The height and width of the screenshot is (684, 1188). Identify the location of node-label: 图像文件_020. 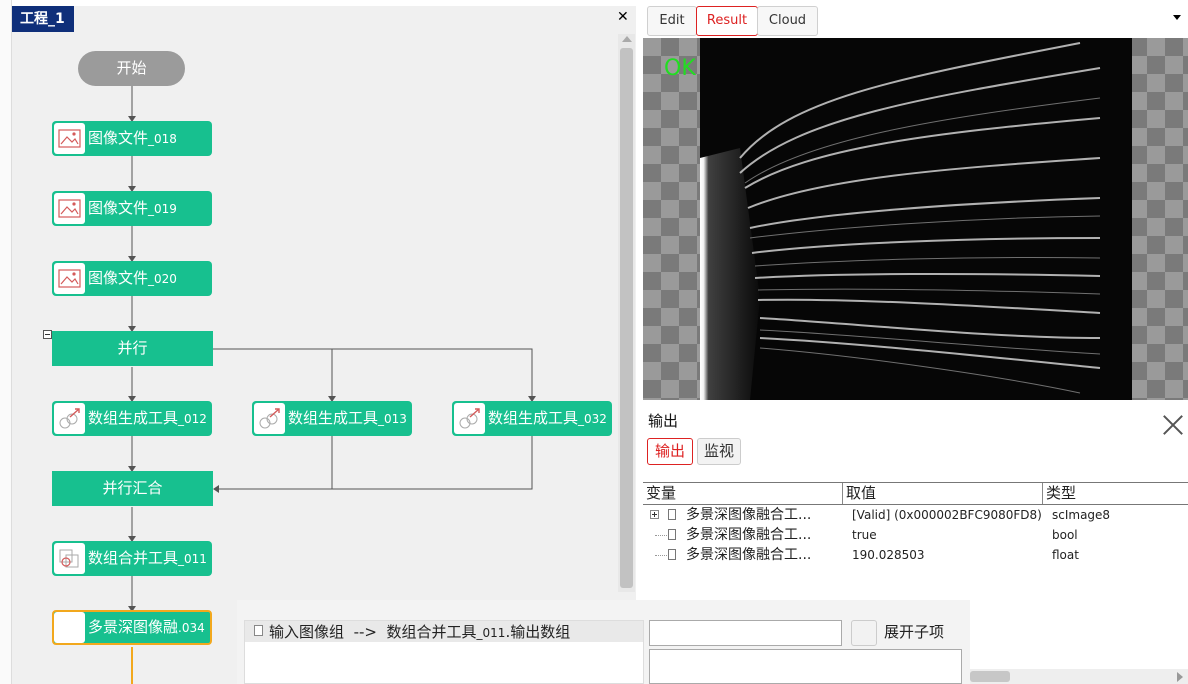
(132, 278).